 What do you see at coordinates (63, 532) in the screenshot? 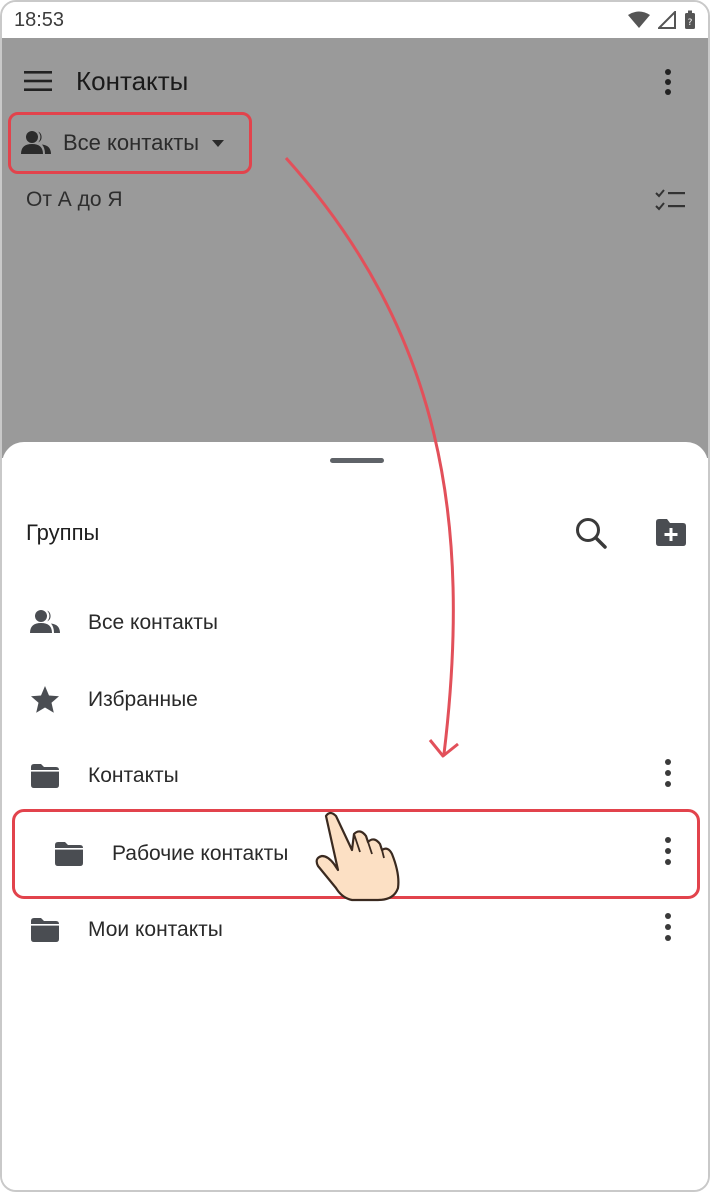
I see `sheet-title: Группы` at bounding box center [63, 532].